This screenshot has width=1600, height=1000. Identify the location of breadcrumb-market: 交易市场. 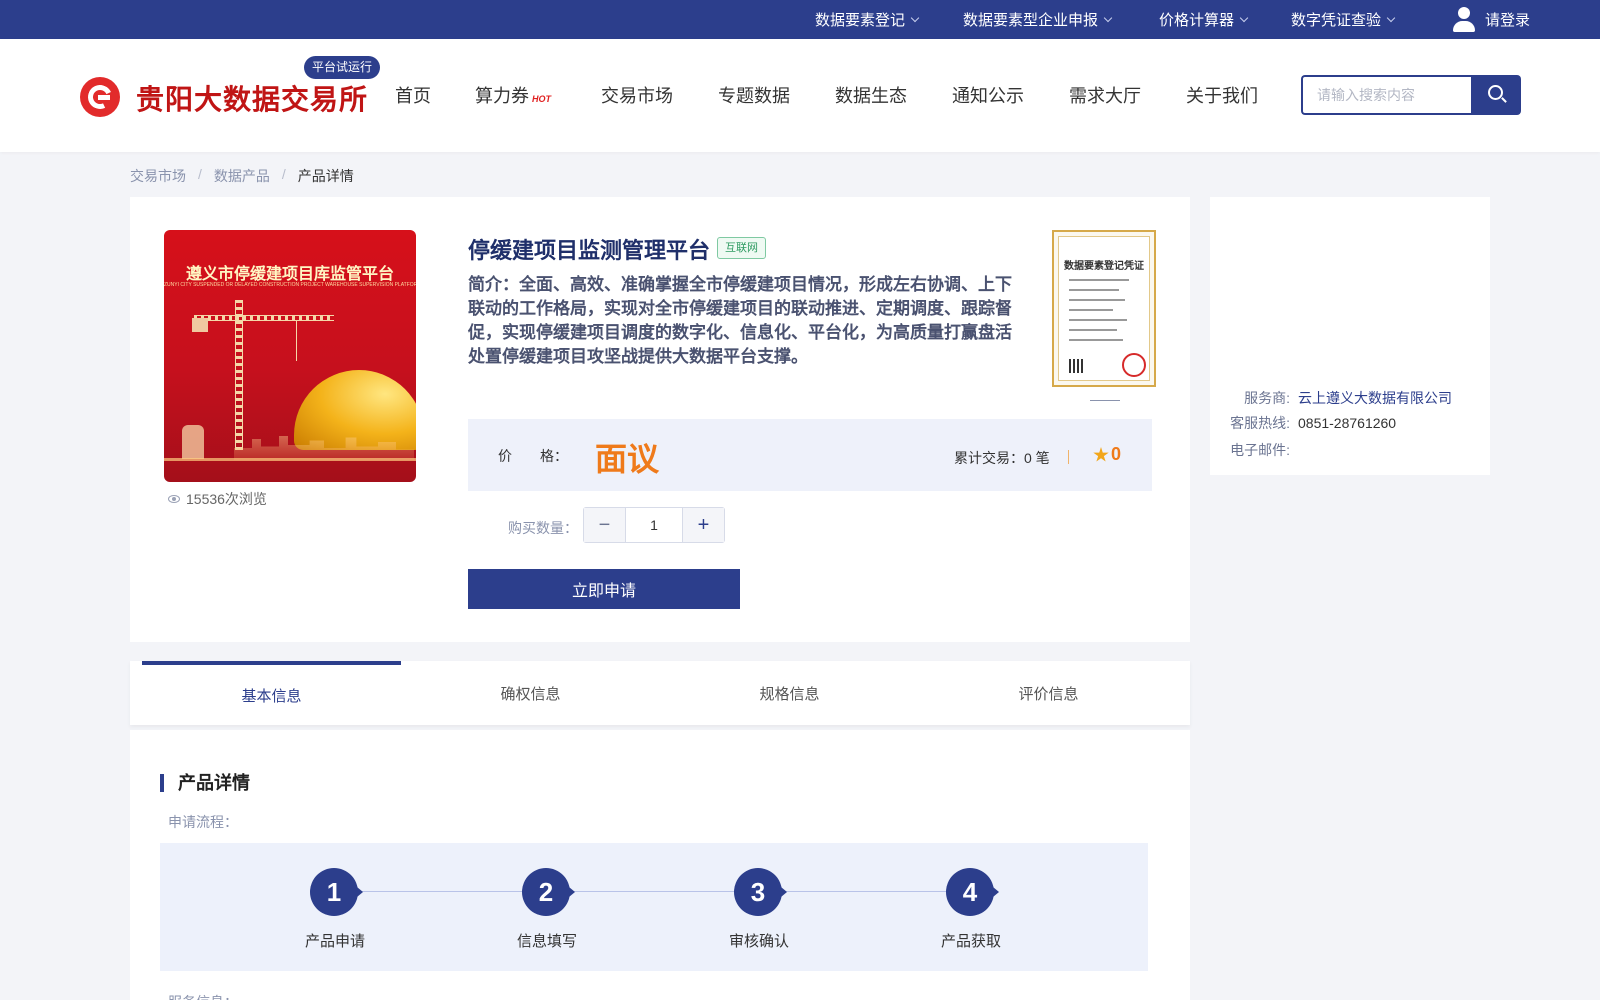
(158, 176).